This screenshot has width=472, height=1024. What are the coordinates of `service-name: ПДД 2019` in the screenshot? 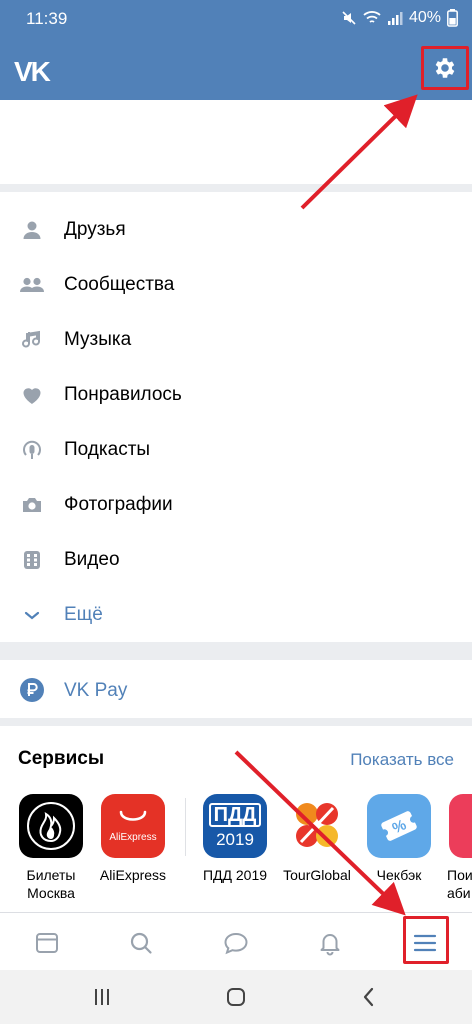 It's located at (235, 875).